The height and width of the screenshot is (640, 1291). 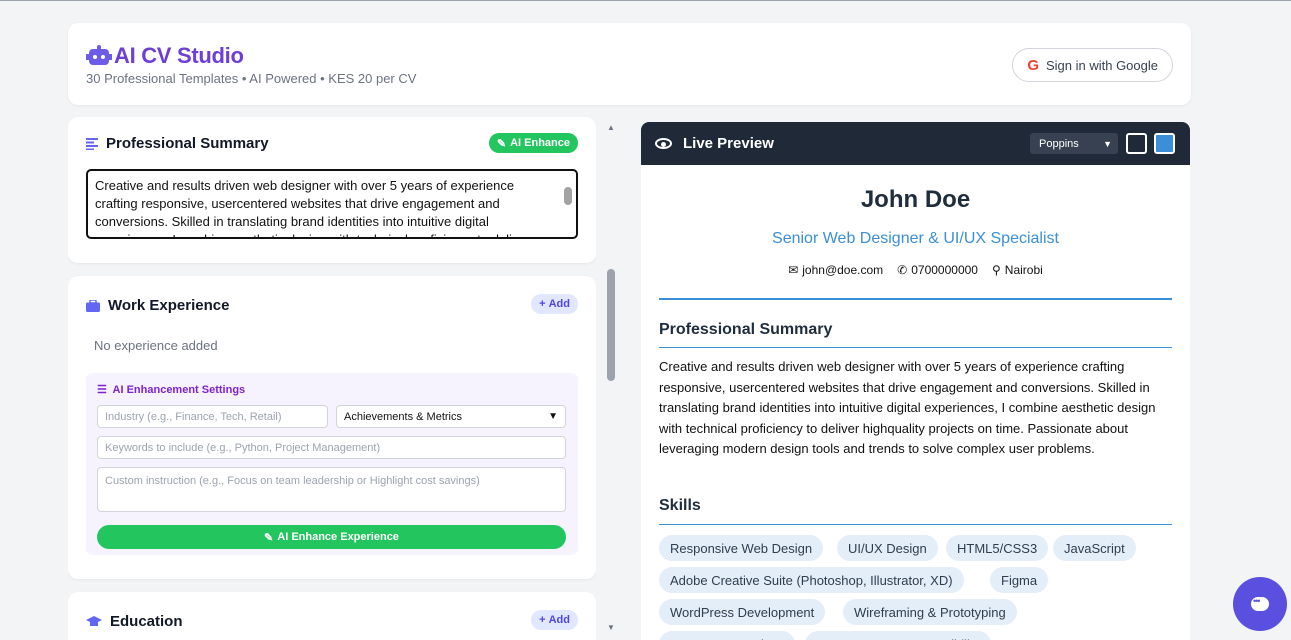 I want to click on align-left-icon, so click(x=92, y=143).